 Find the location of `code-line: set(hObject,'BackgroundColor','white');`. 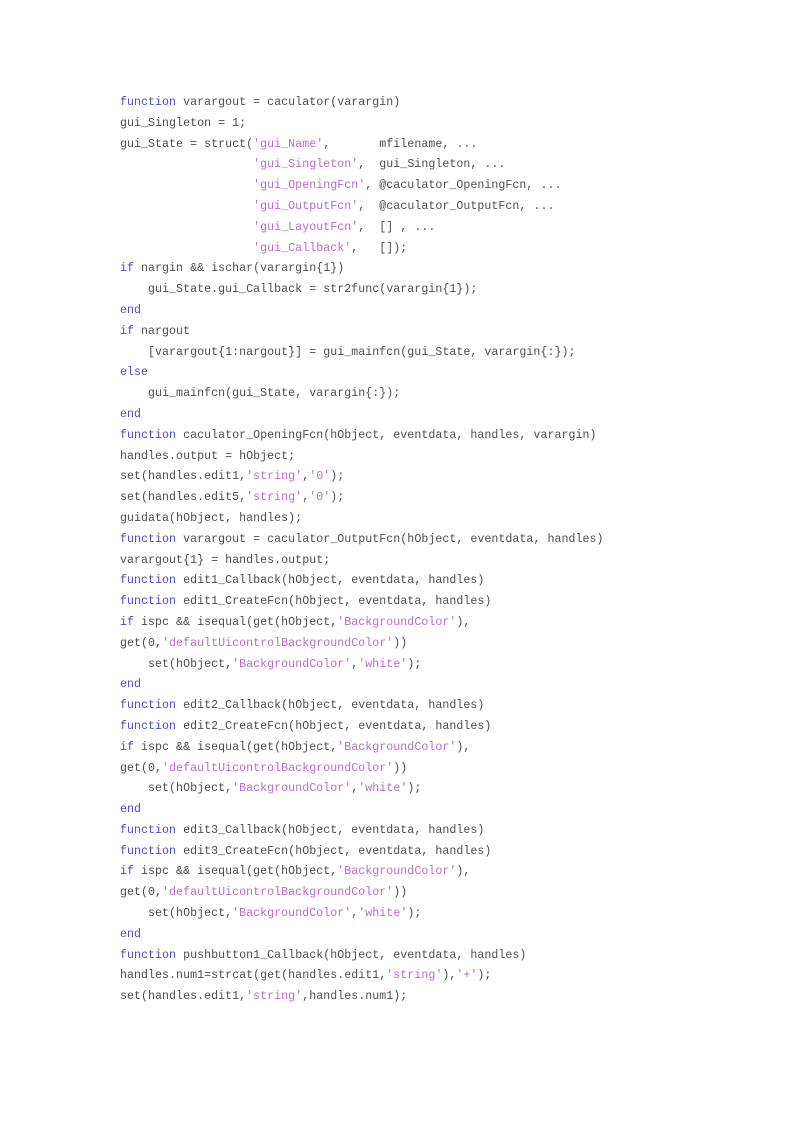

code-line: set(hObject,'BackgroundColor','white'); is located at coordinates (430, 665).